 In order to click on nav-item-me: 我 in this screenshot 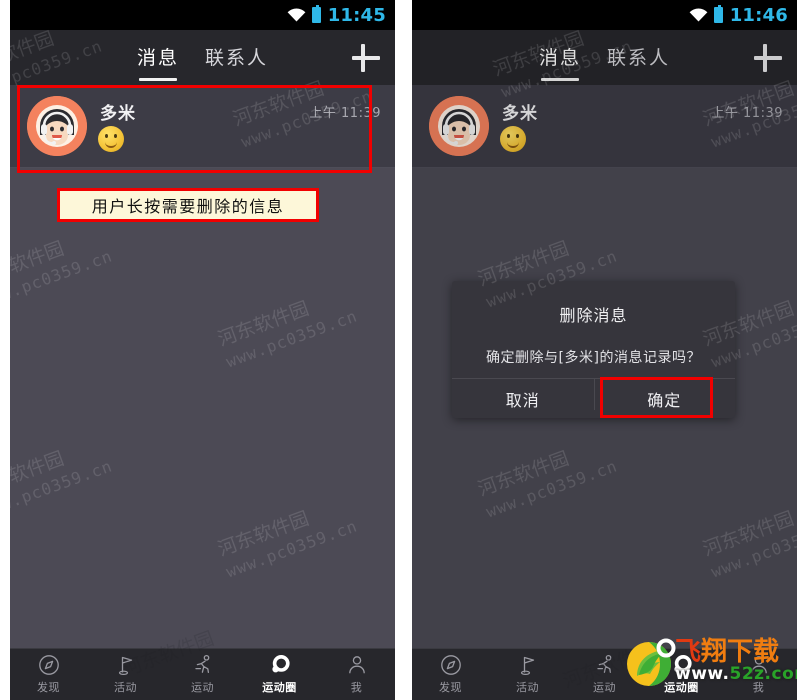, I will do `click(356, 674)`.